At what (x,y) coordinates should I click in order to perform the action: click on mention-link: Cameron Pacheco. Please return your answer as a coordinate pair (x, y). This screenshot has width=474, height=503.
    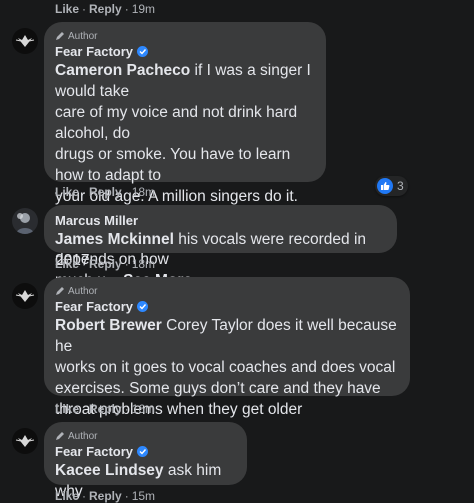
    Looking at the image, I should click on (122, 70).